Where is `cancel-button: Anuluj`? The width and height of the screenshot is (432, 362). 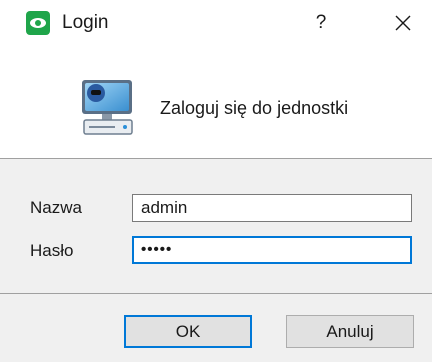 cancel-button: Anuluj is located at coordinates (350, 331).